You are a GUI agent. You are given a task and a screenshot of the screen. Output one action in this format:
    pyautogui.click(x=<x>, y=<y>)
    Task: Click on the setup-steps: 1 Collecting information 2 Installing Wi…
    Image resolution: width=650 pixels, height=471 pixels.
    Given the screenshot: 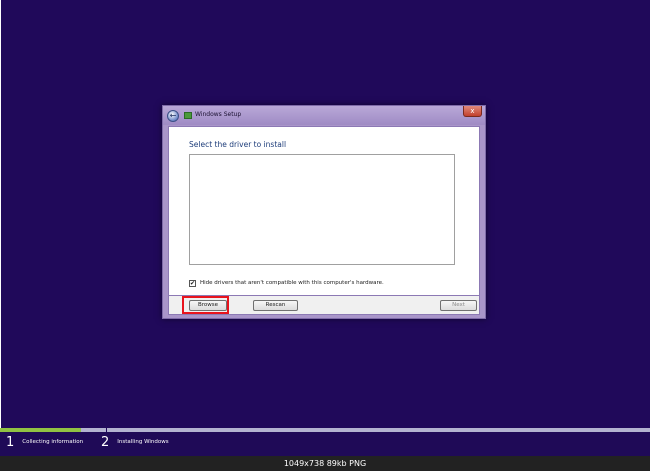 What is the action you would take?
    pyautogui.click(x=325, y=444)
    